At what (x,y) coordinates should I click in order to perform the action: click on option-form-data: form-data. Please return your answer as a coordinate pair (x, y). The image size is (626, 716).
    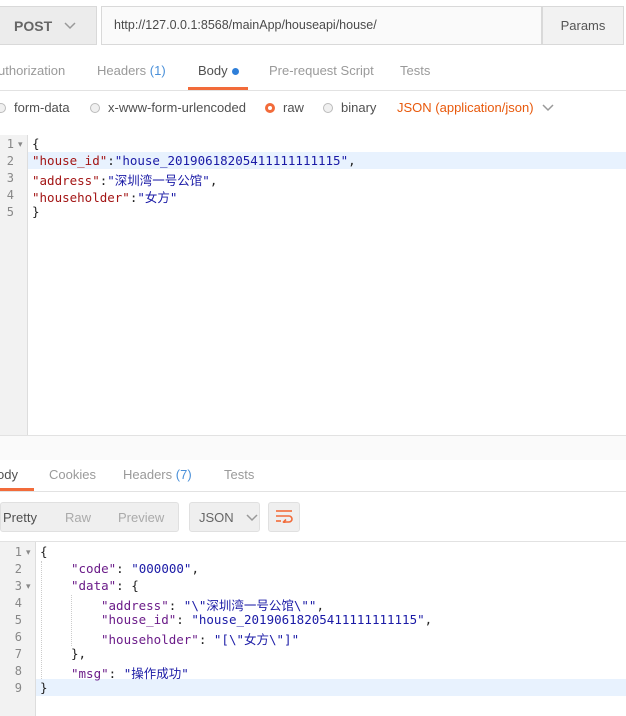
    Looking at the image, I should click on (35, 107).